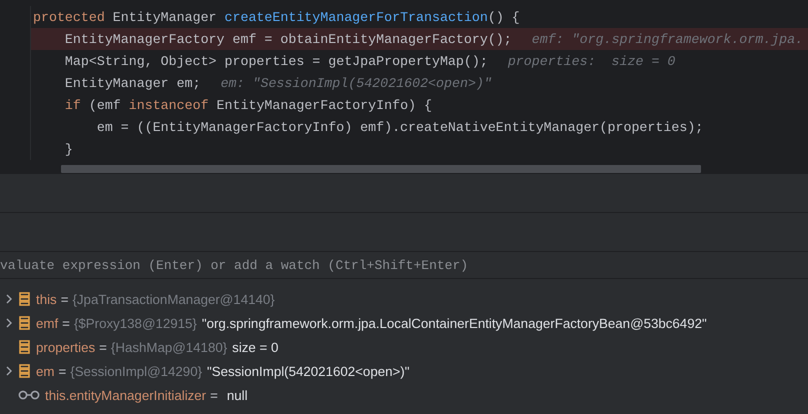 This screenshot has width=808, height=414. I want to click on scrollbar-thumb, so click(381, 168).